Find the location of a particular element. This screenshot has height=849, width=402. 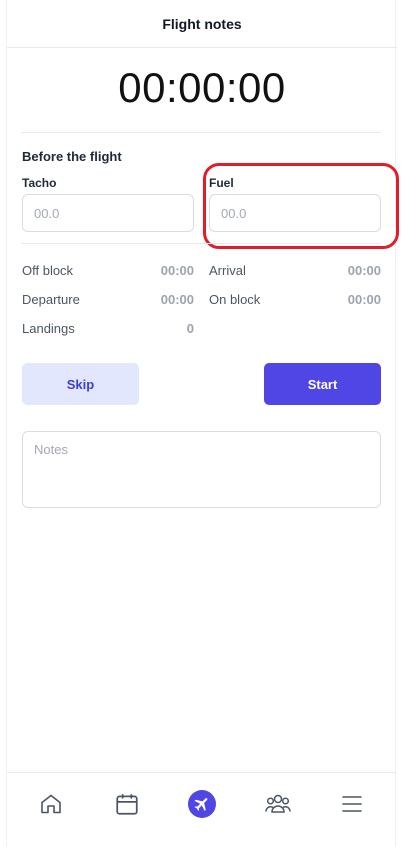

users-icon is located at coordinates (278, 803).